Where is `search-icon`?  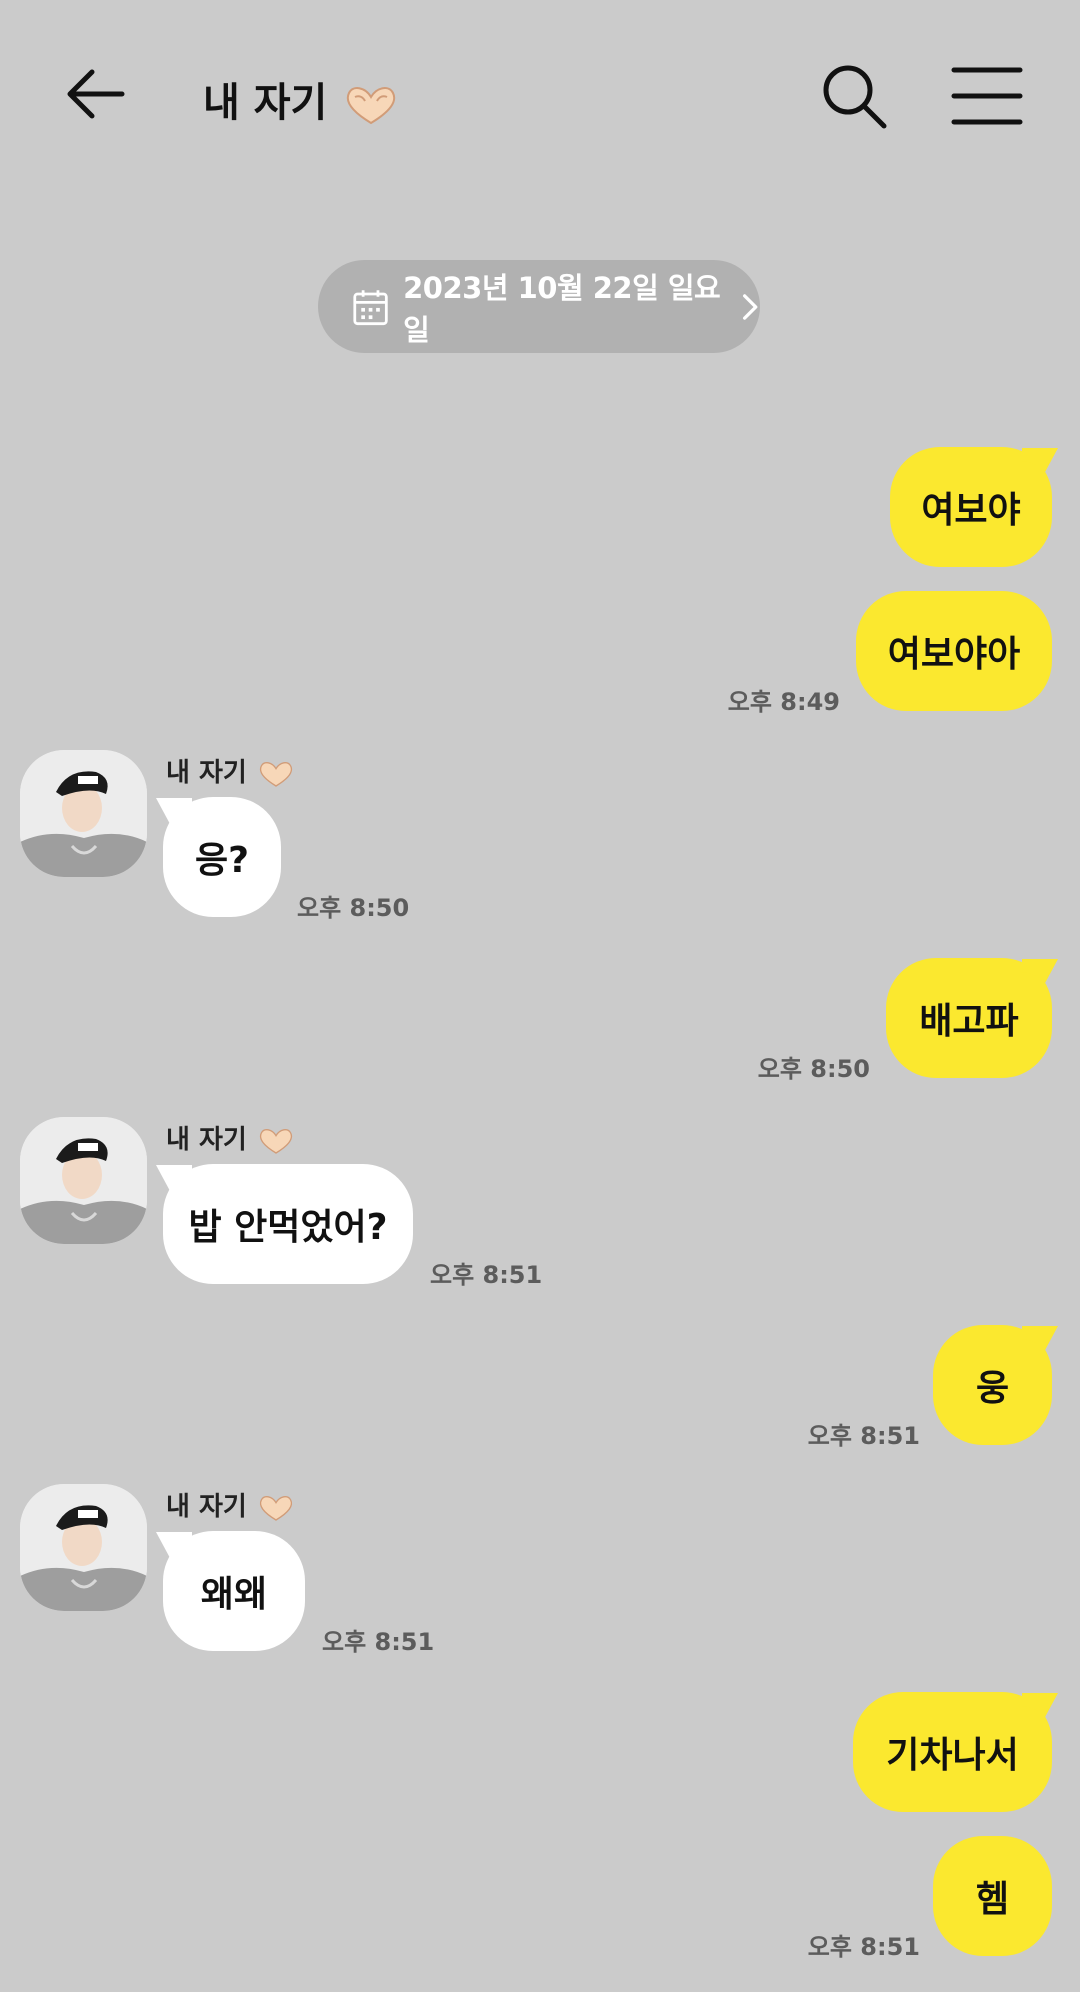
search-icon is located at coordinates (855, 97).